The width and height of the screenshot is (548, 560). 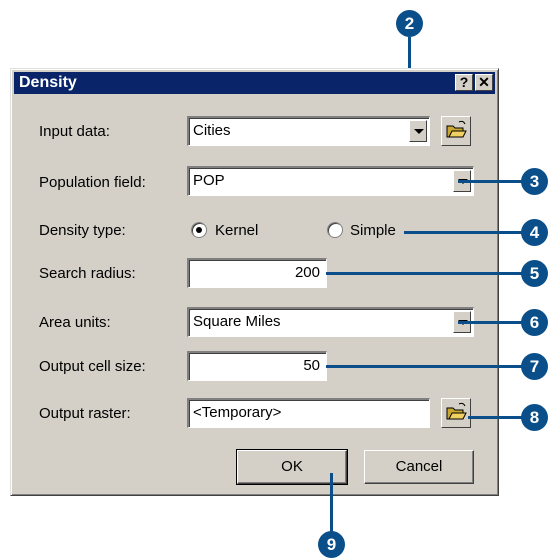 I want to click on radio-selected-dot, so click(x=199, y=230).